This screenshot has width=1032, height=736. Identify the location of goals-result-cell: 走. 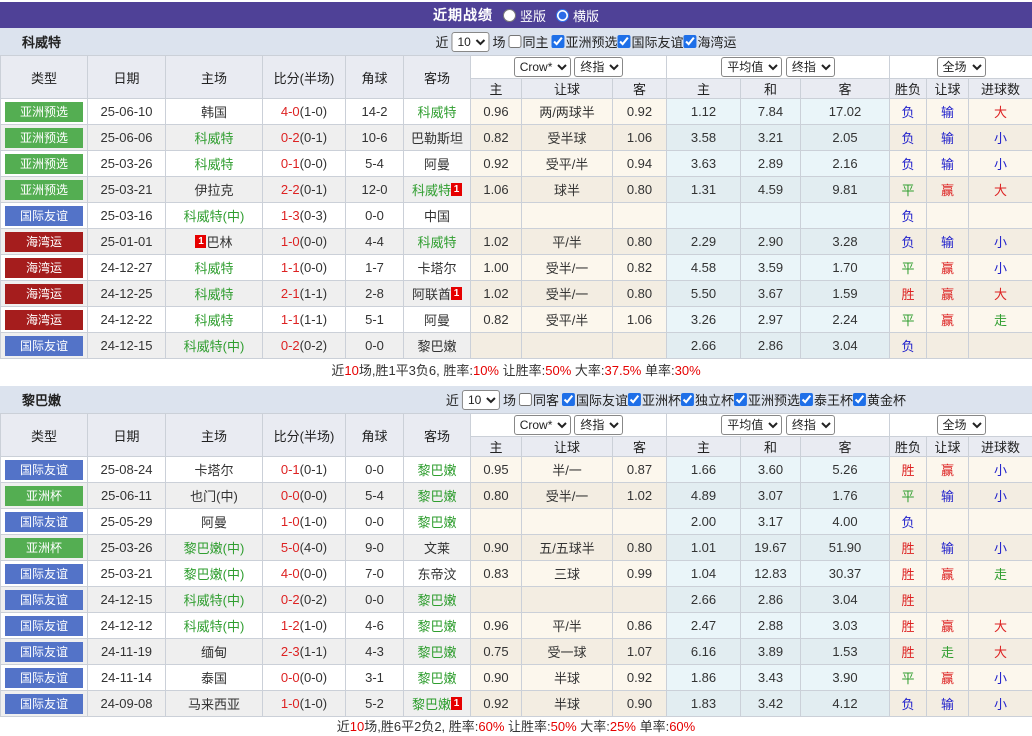
(1000, 320).